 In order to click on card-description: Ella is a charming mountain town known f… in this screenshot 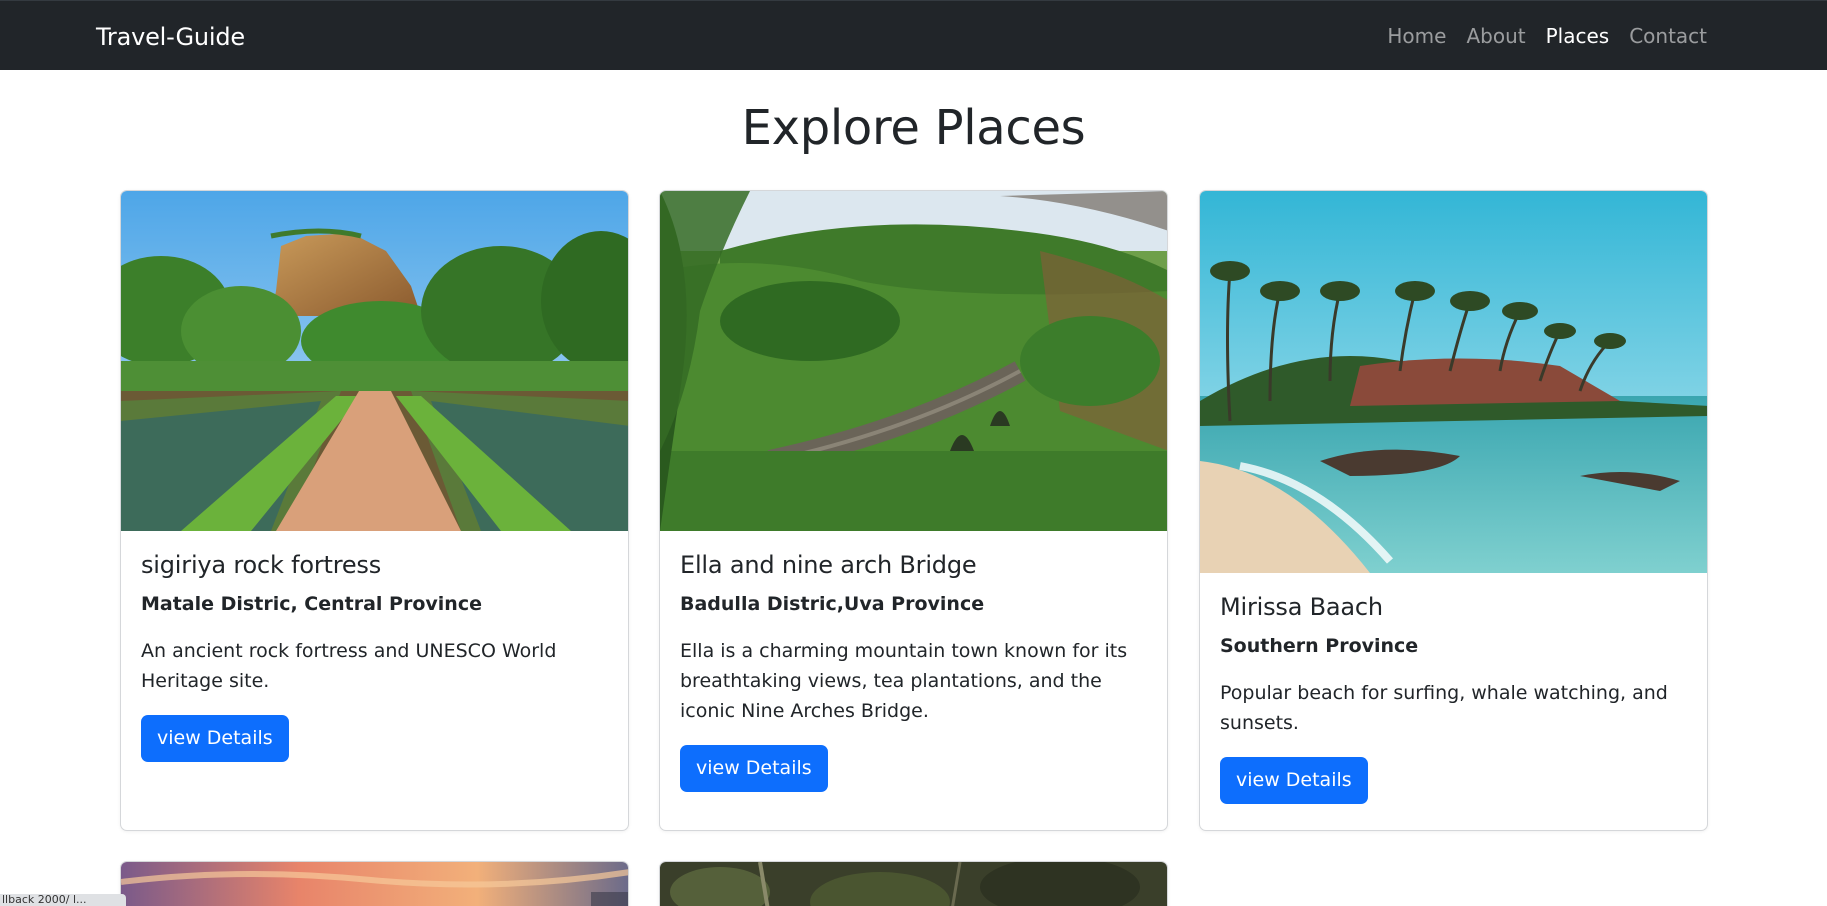, I will do `click(904, 681)`.